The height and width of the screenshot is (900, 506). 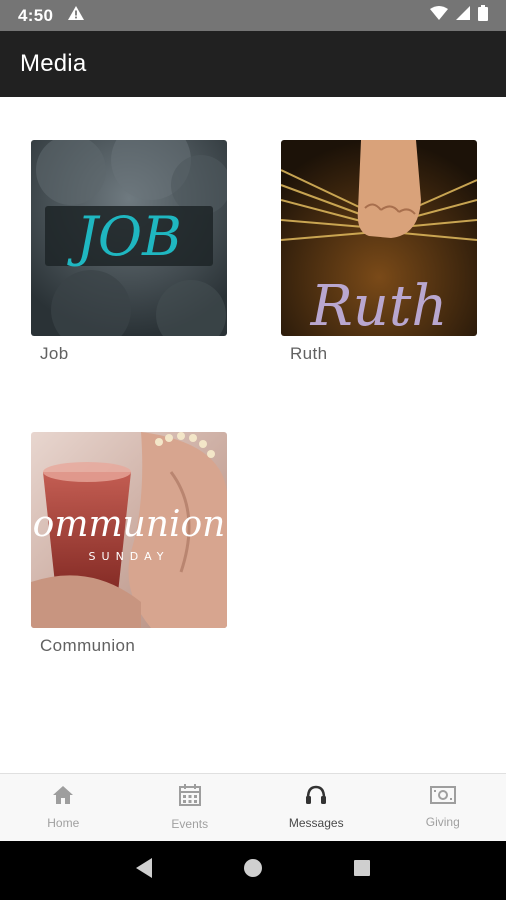 I want to click on status-time: 4:50, so click(x=36, y=15).